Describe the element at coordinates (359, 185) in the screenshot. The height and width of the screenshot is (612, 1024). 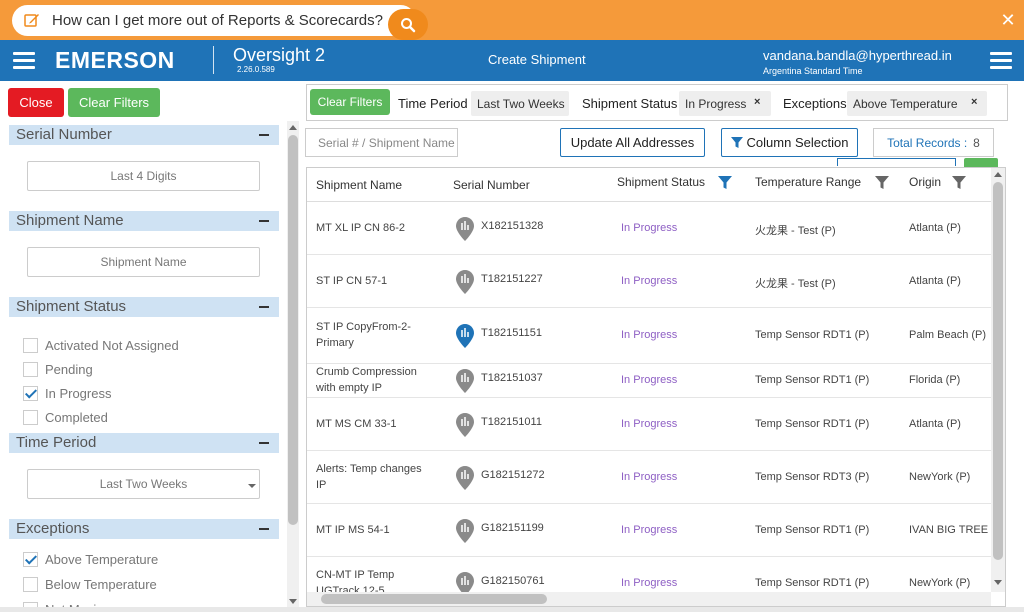
I see `column-header-shipment-name: Shipment Name` at that location.